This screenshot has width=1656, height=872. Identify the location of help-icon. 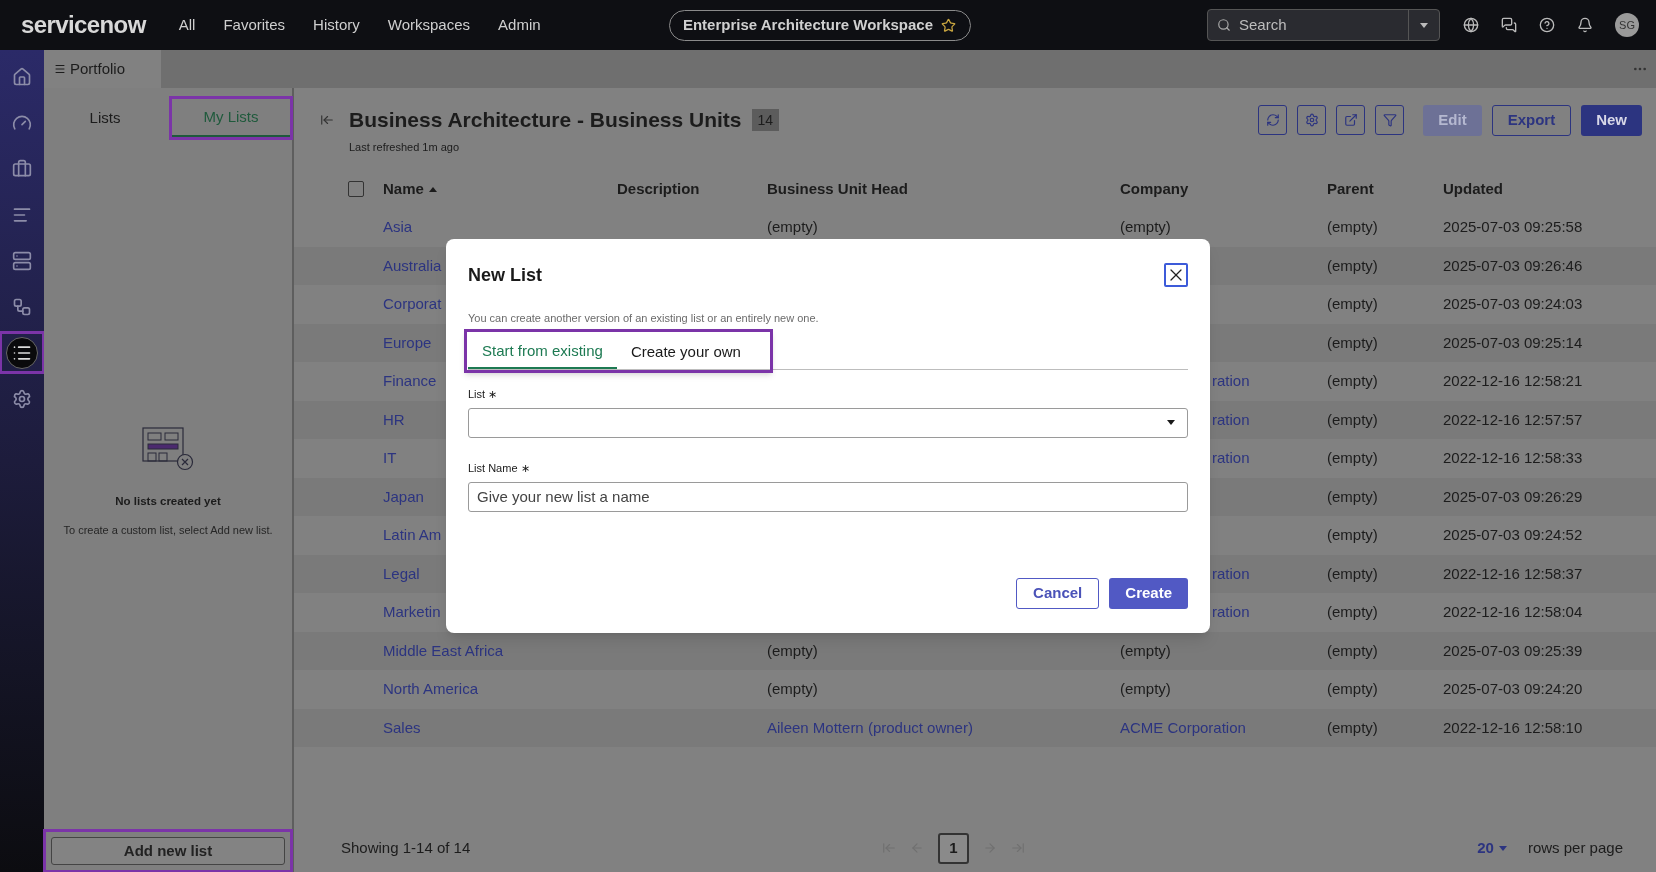
(1547, 25).